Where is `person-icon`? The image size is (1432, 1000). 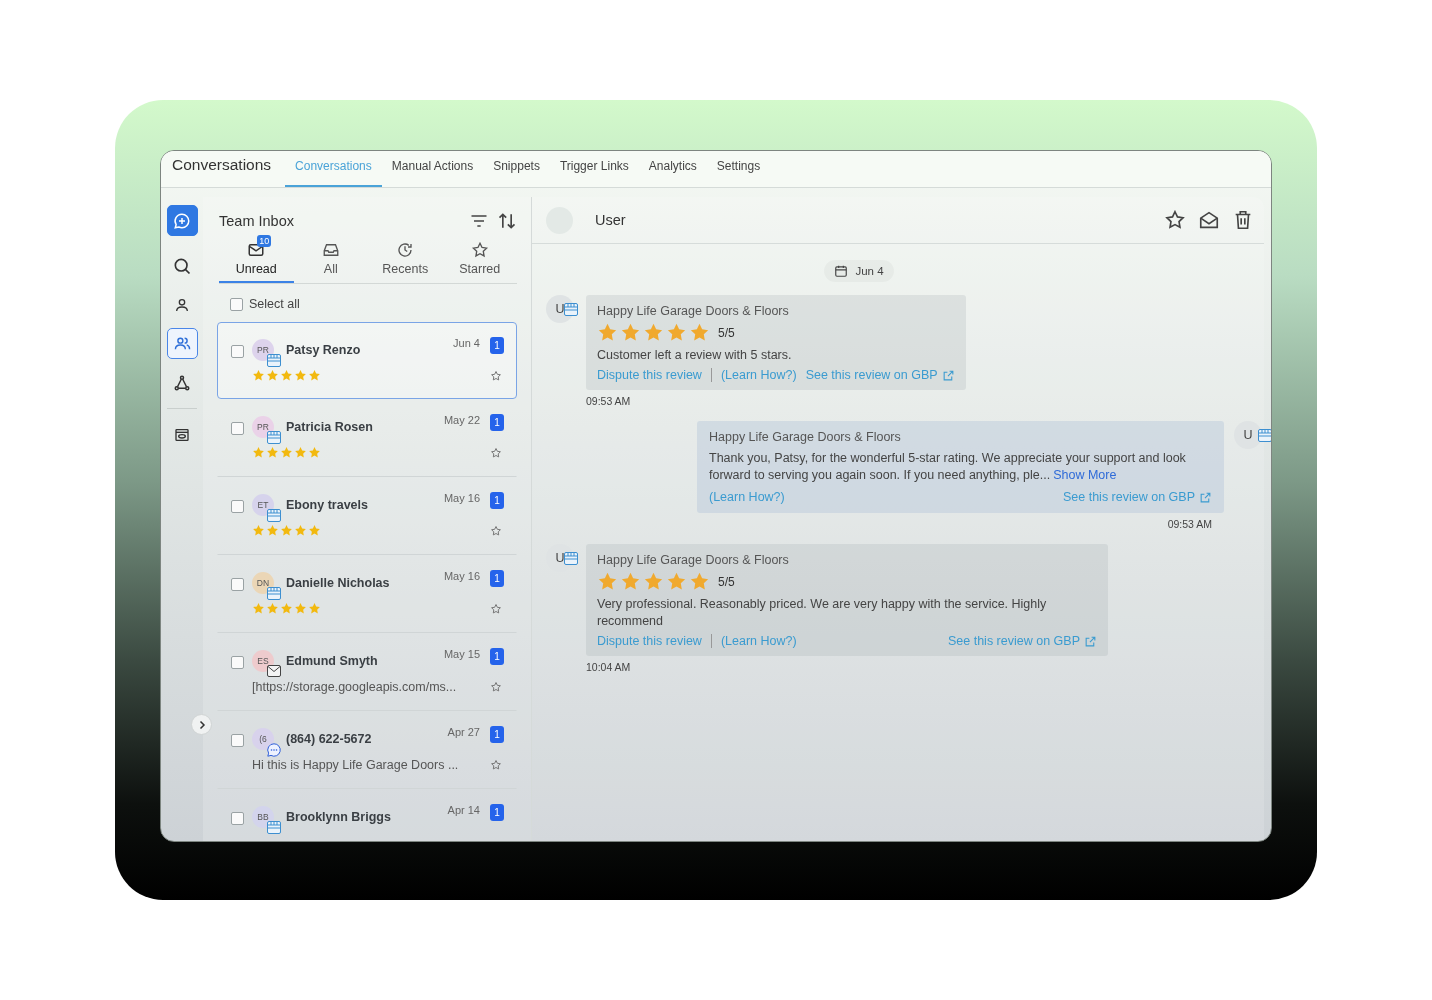 person-icon is located at coordinates (182, 304).